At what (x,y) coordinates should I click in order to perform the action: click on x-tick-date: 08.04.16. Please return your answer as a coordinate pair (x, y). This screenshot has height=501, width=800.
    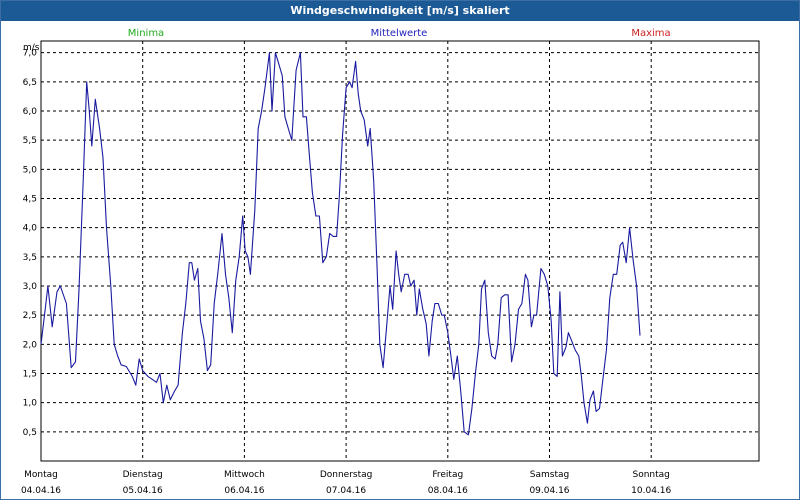
    Looking at the image, I should click on (448, 491).